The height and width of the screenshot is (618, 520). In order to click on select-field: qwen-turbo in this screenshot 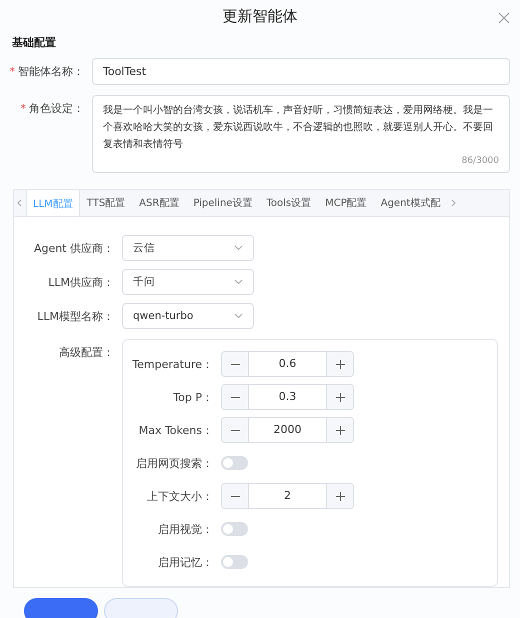, I will do `click(188, 316)`.